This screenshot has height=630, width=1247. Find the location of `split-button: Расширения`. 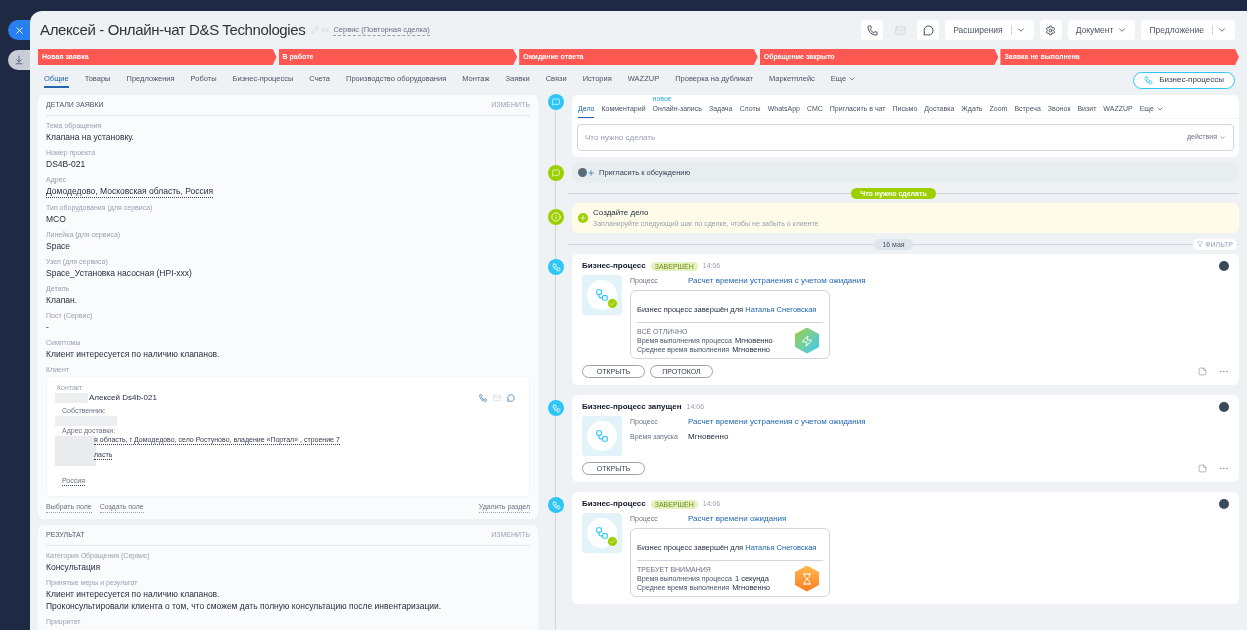

split-button: Расширения is located at coordinates (989, 30).